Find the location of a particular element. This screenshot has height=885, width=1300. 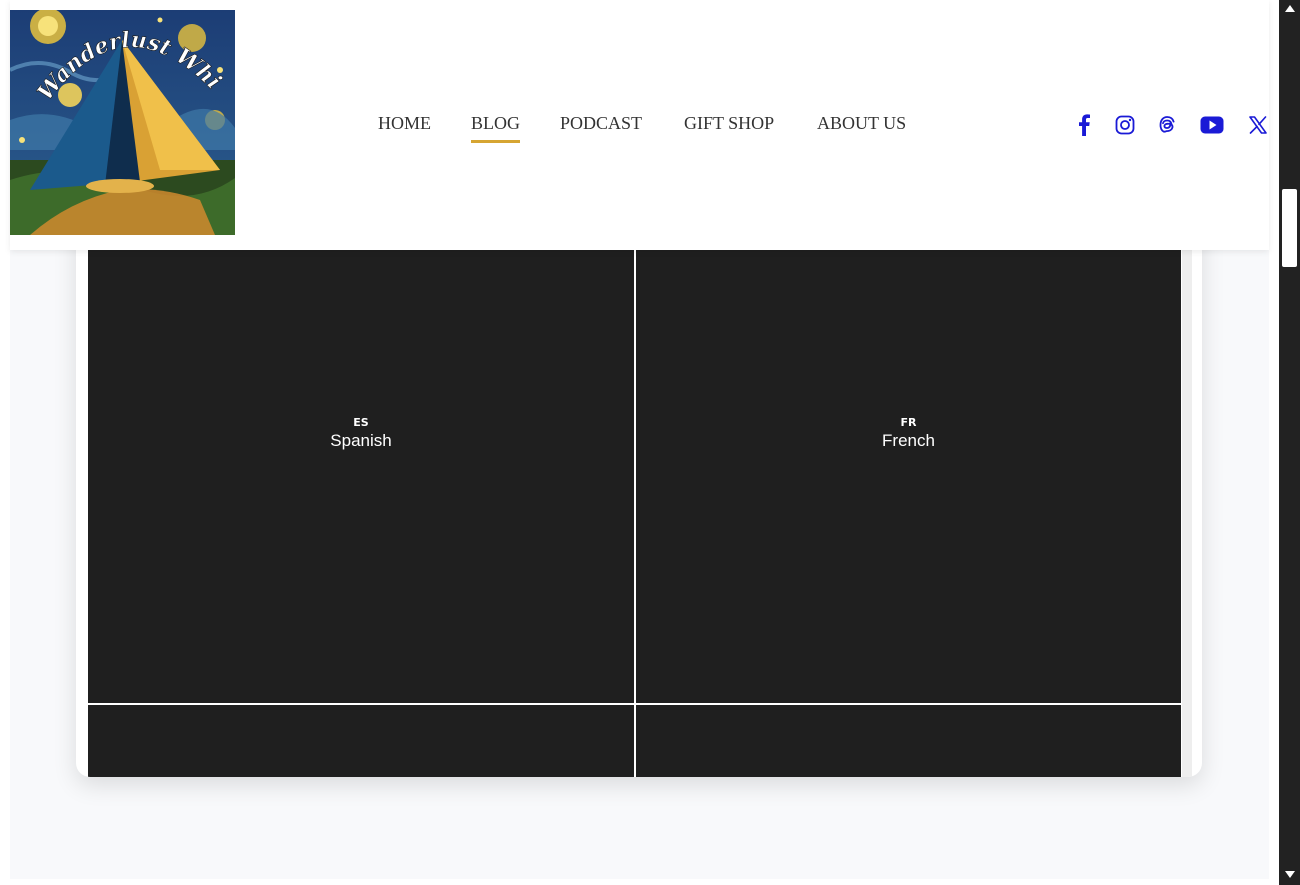

page-scrollbar is located at coordinates (1289, 442).